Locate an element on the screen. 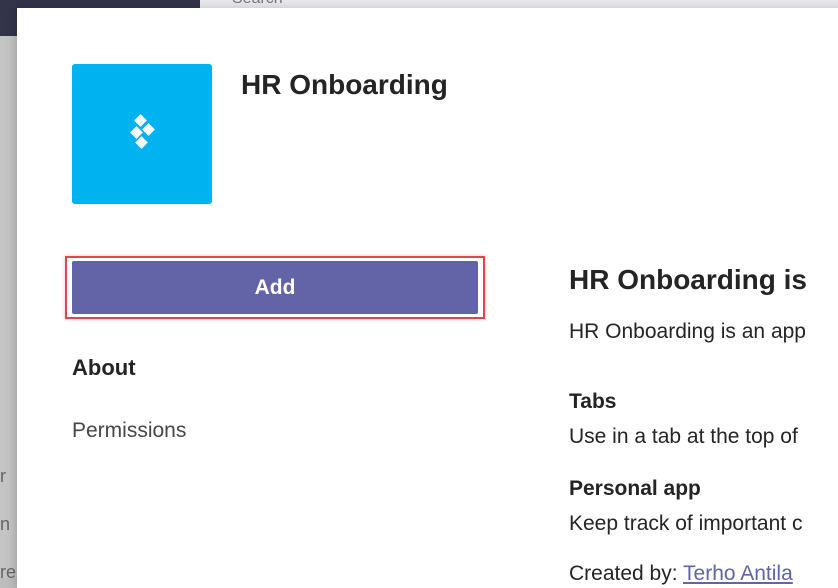  background-text-fragment: n is located at coordinates (5, 524).